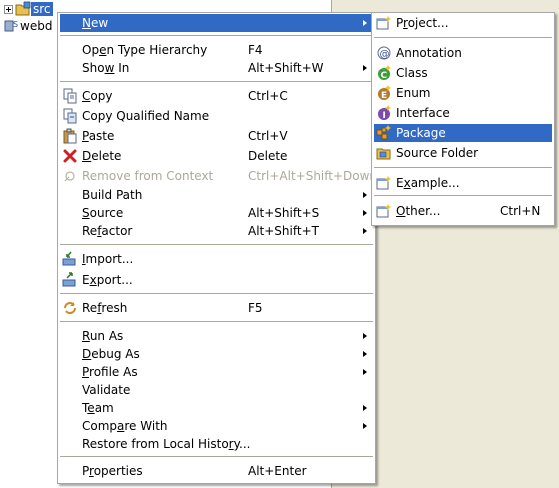 Image resolution: width=559 pixels, height=488 pixels. Describe the element at coordinates (421, 133) in the screenshot. I see `menu-item-label: Package` at that location.